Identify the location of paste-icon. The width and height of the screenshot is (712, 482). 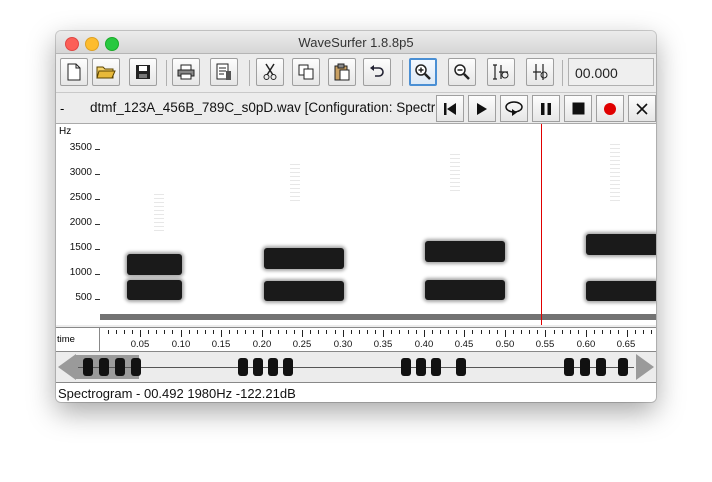
(342, 72).